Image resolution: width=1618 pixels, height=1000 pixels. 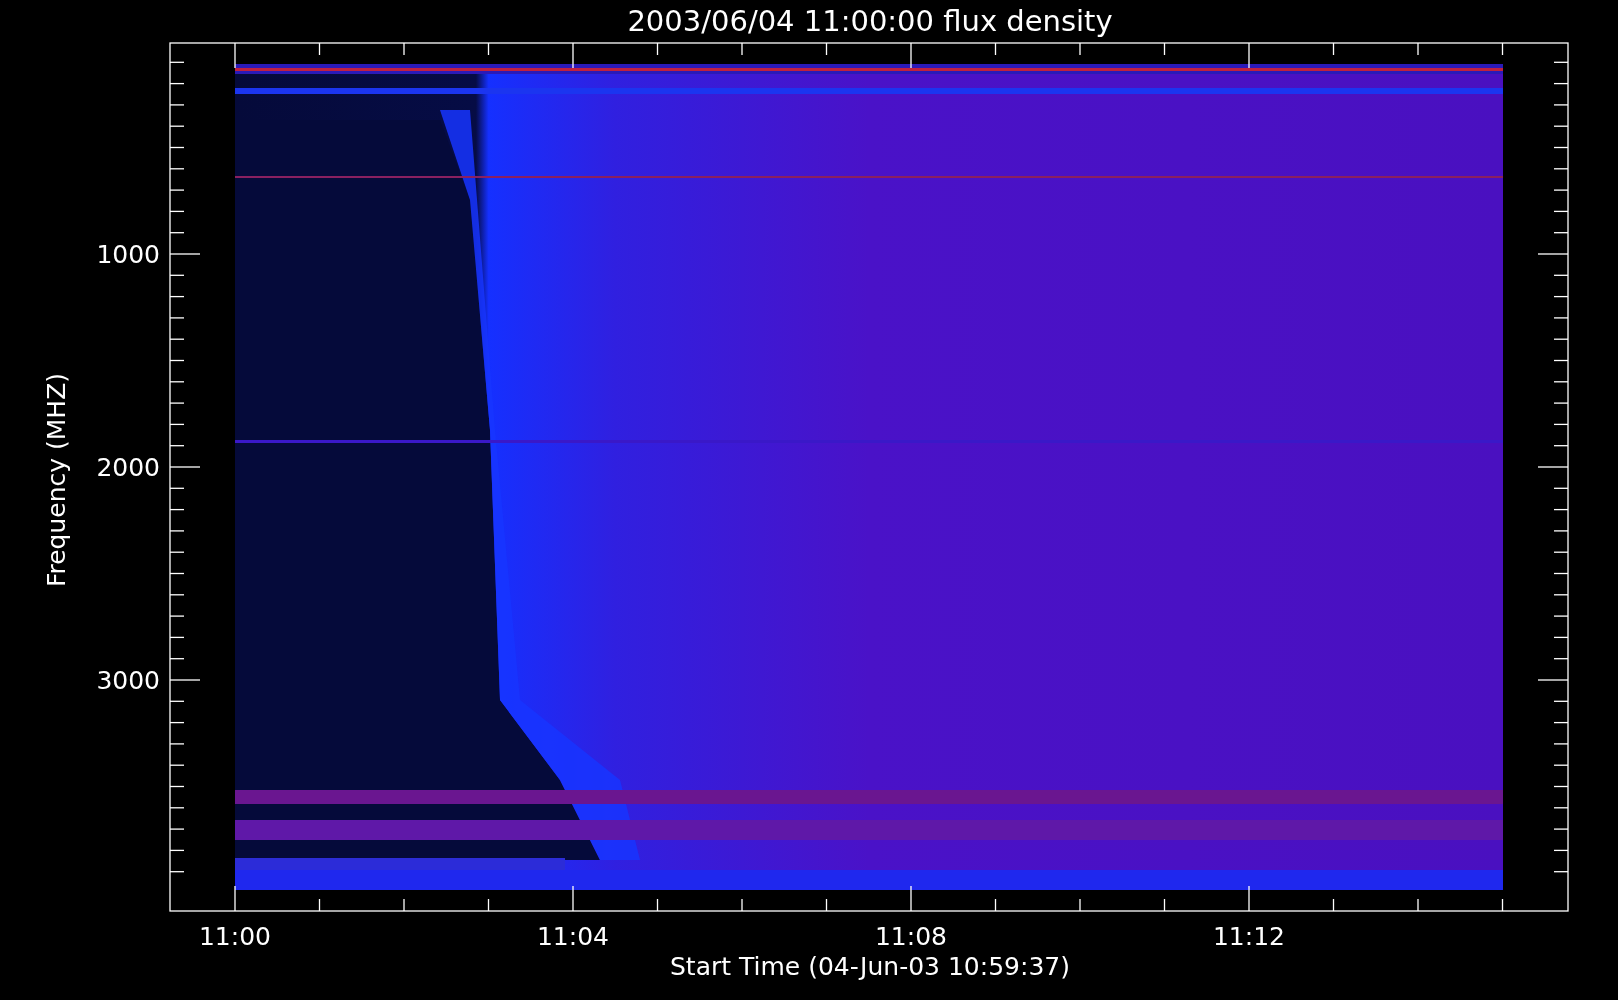 I want to click on tick-label: 2000, so click(x=128, y=467).